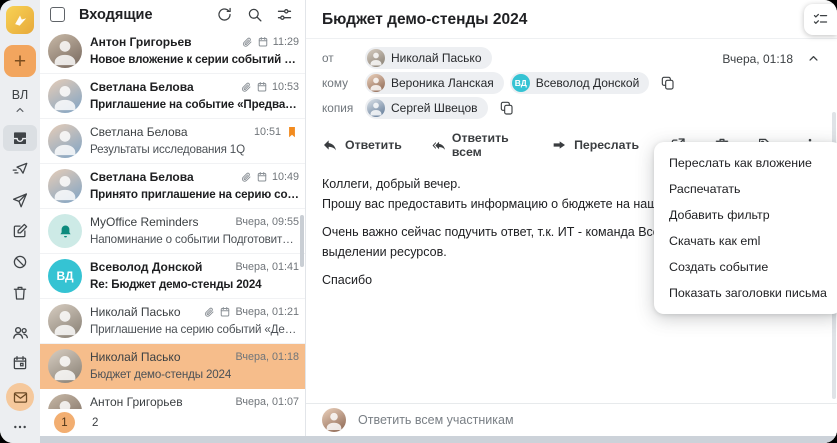 The height and width of the screenshot is (443, 837). What do you see at coordinates (20, 427) in the screenshot?
I see `more-apps-button` at bounding box center [20, 427].